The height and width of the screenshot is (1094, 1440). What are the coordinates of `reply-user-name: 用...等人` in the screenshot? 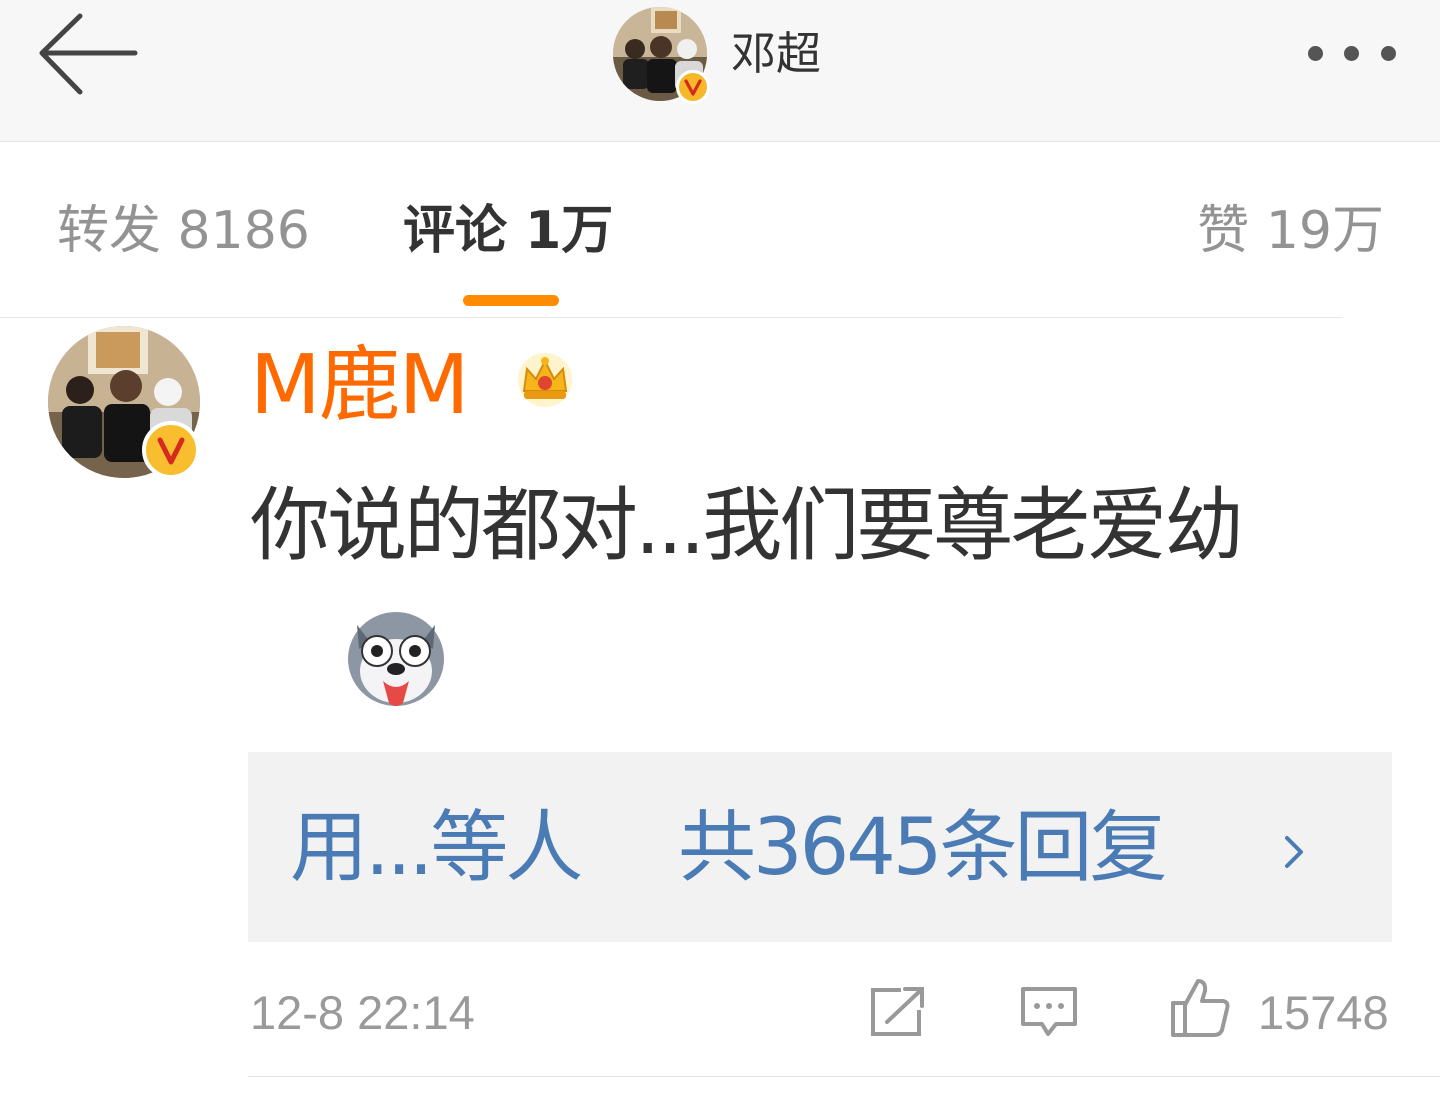 It's located at (436, 848).